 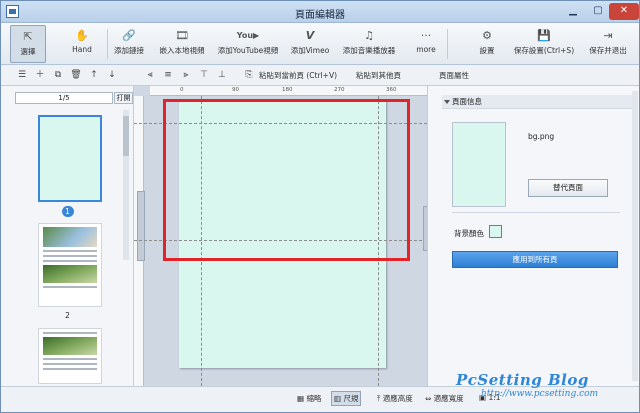 I want to click on page-thumb-label: 2, so click(x=67, y=315).